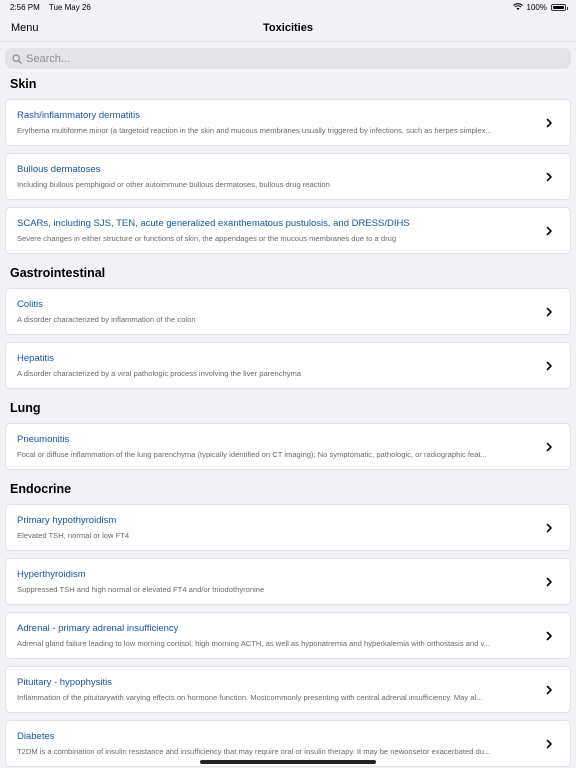 The image size is (576, 768). Describe the element at coordinates (69, 7) in the screenshot. I see `status-date: Tue May 26` at that location.